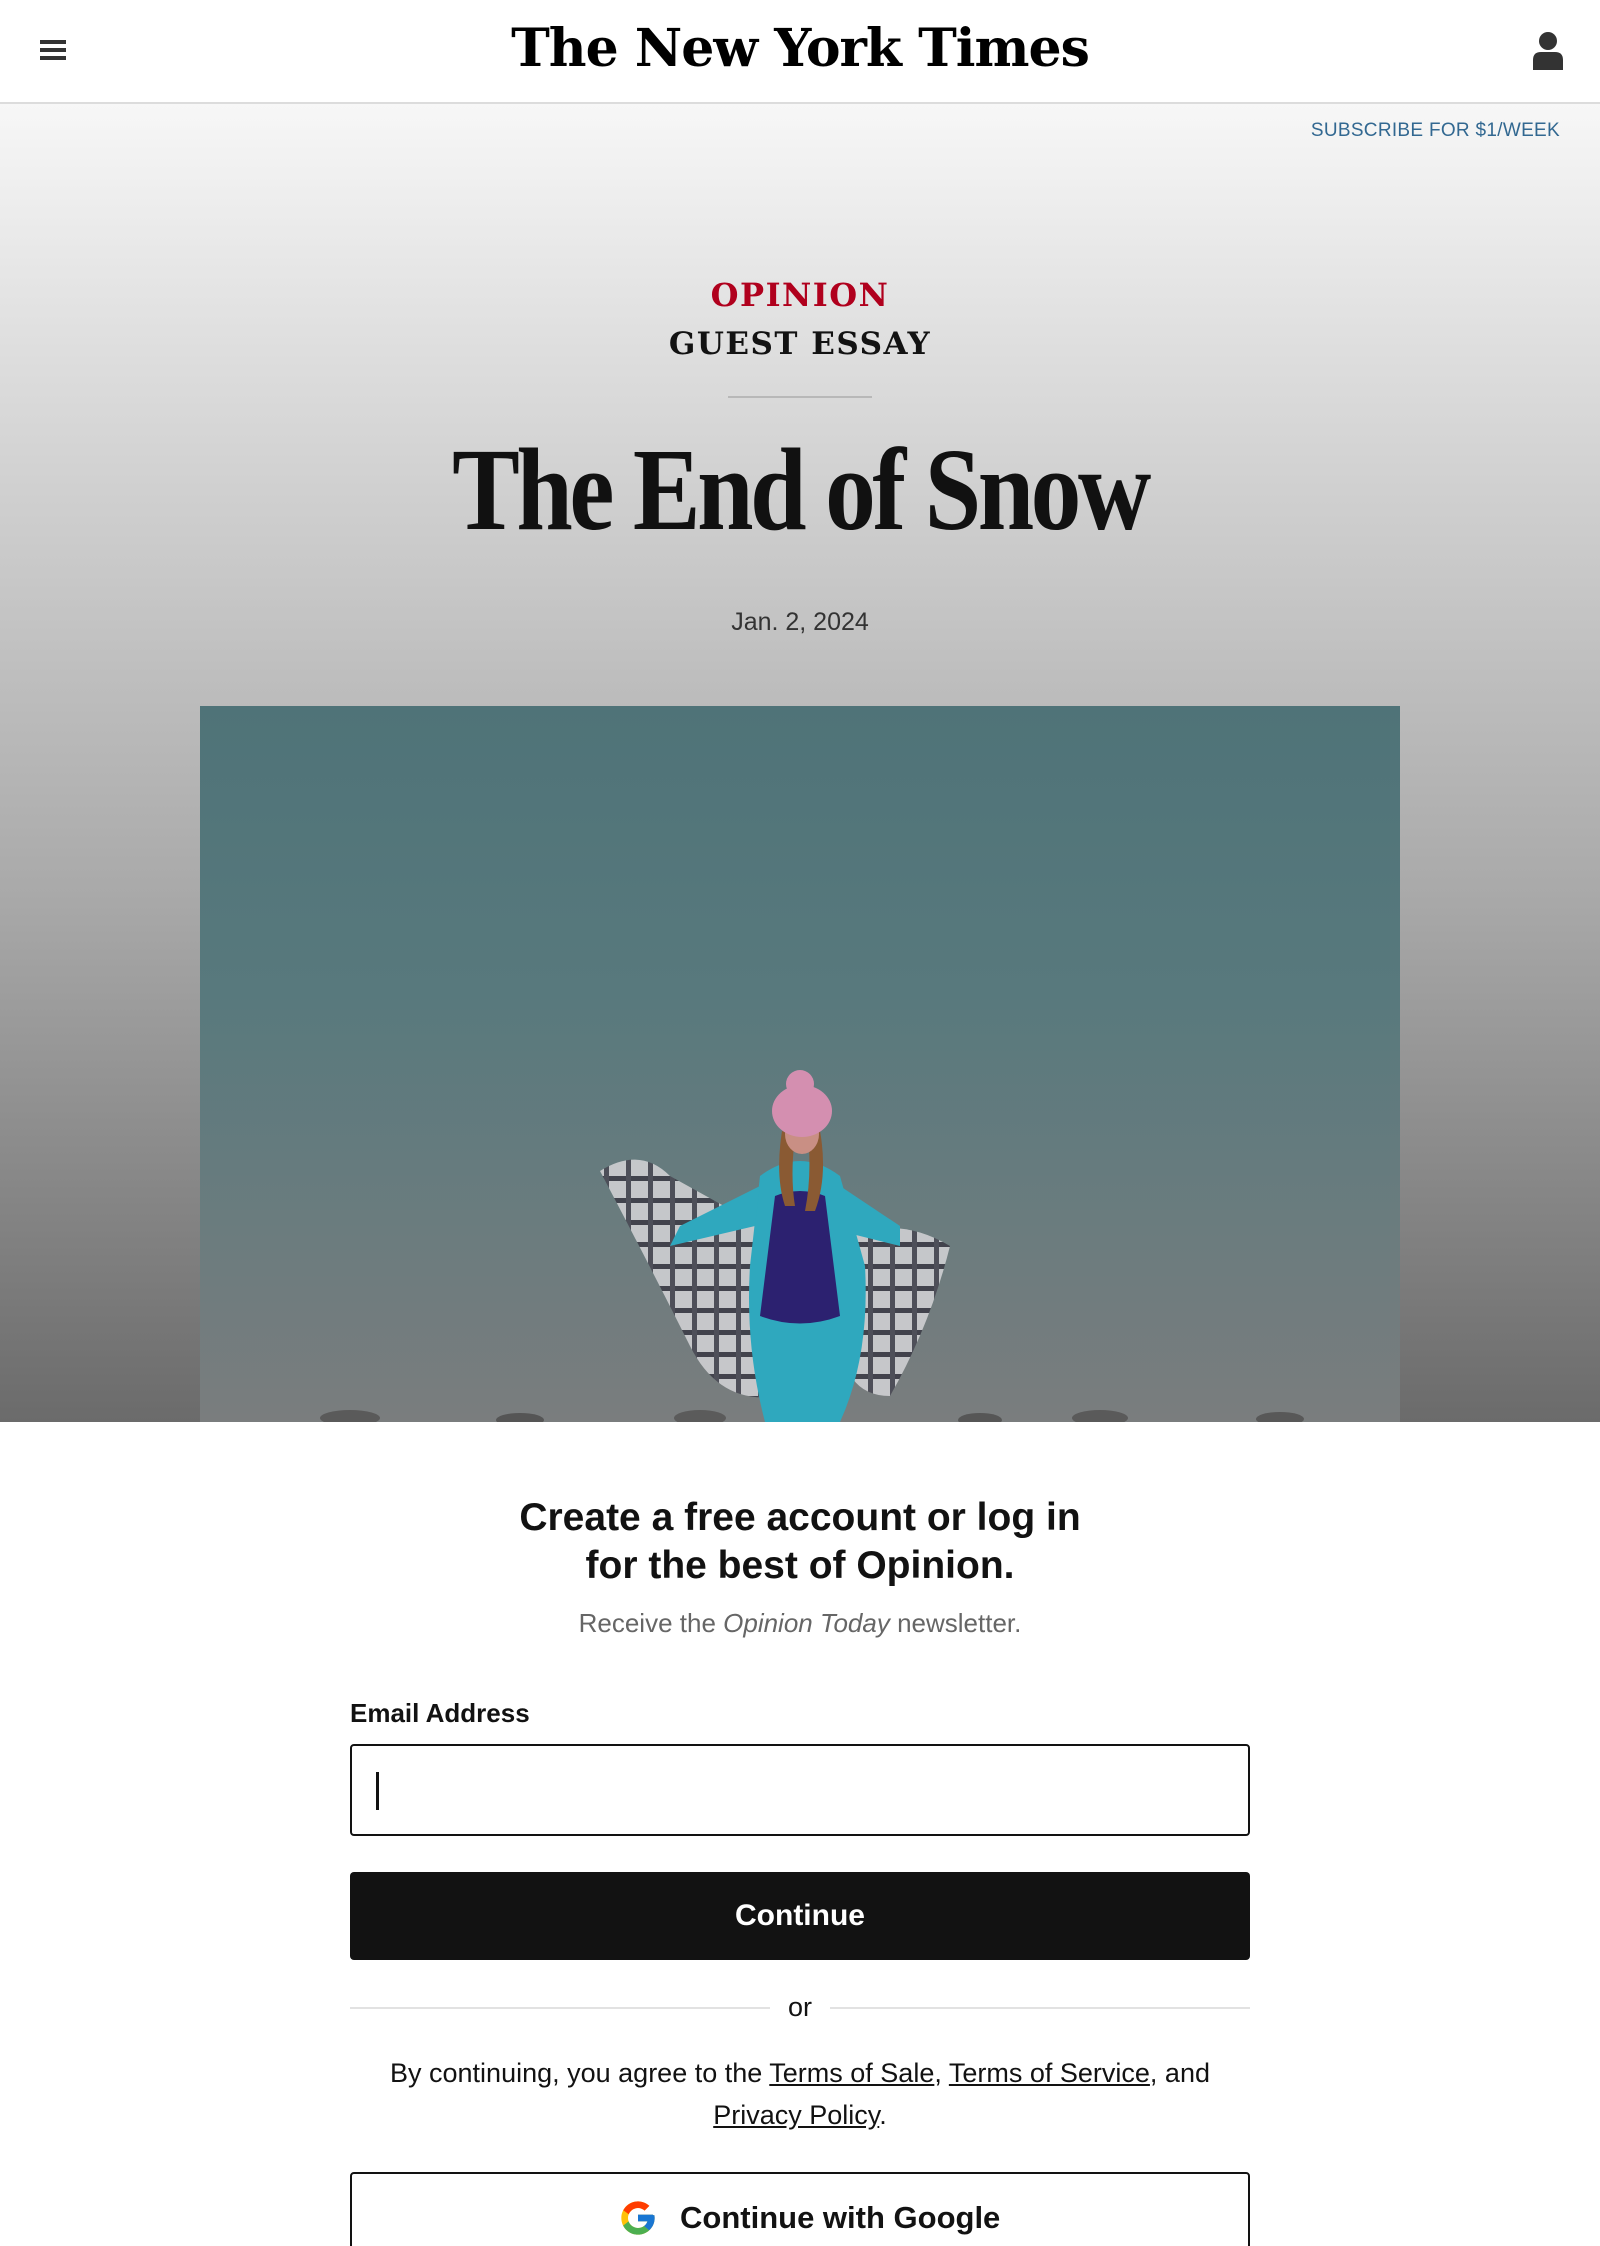  What do you see at coordinates (796, 2115) in the screenshot?
I see `privacy-policy-link: Privacy Policy` at bounding box center [796, 2115].